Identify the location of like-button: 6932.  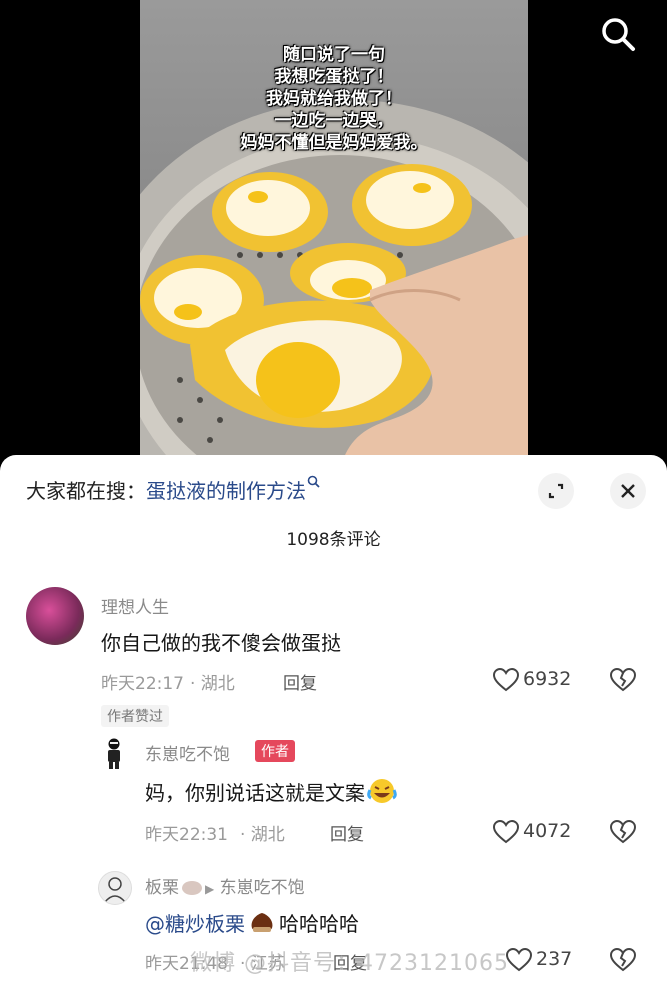
(538, 680).